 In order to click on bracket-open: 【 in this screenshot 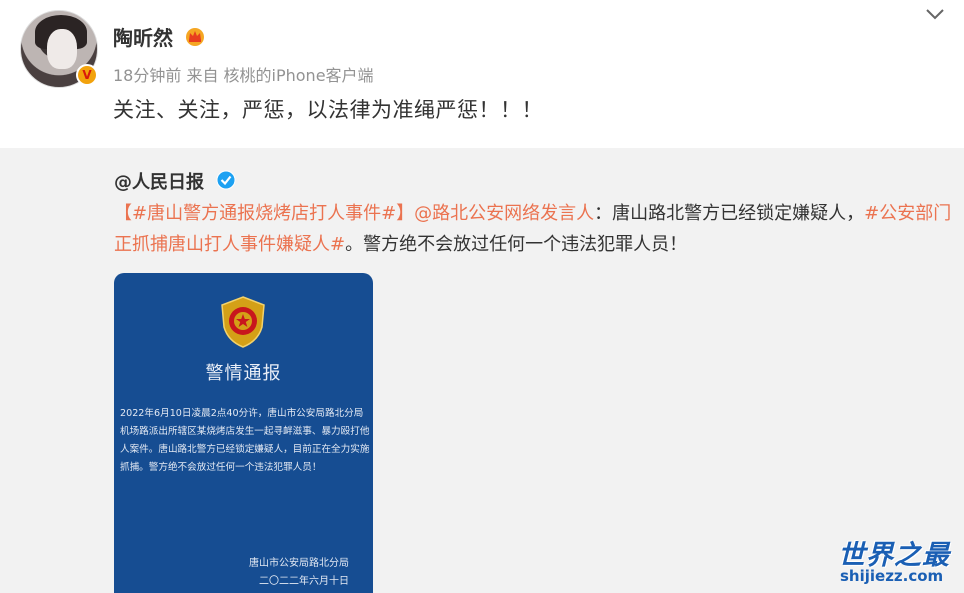, I will do `click(123, 213)`.